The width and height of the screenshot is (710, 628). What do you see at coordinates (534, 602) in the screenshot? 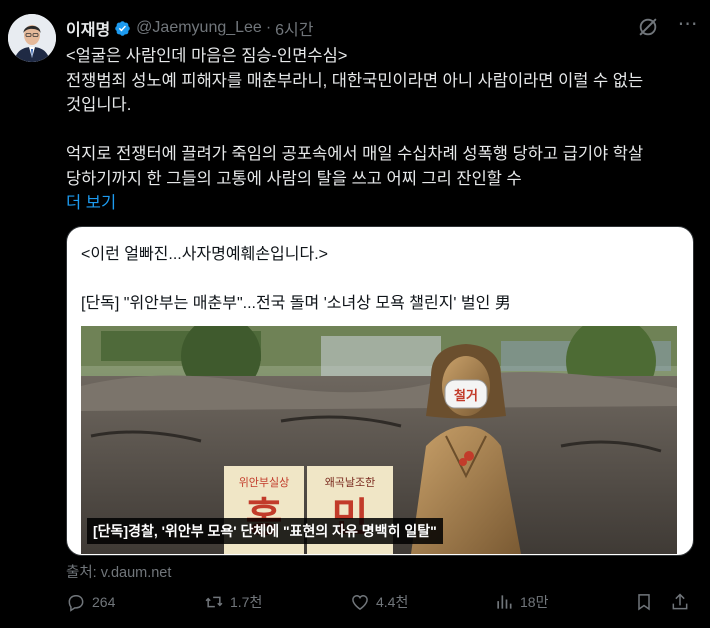
I see `view-count: 18만` at bounding box center [534, 602].